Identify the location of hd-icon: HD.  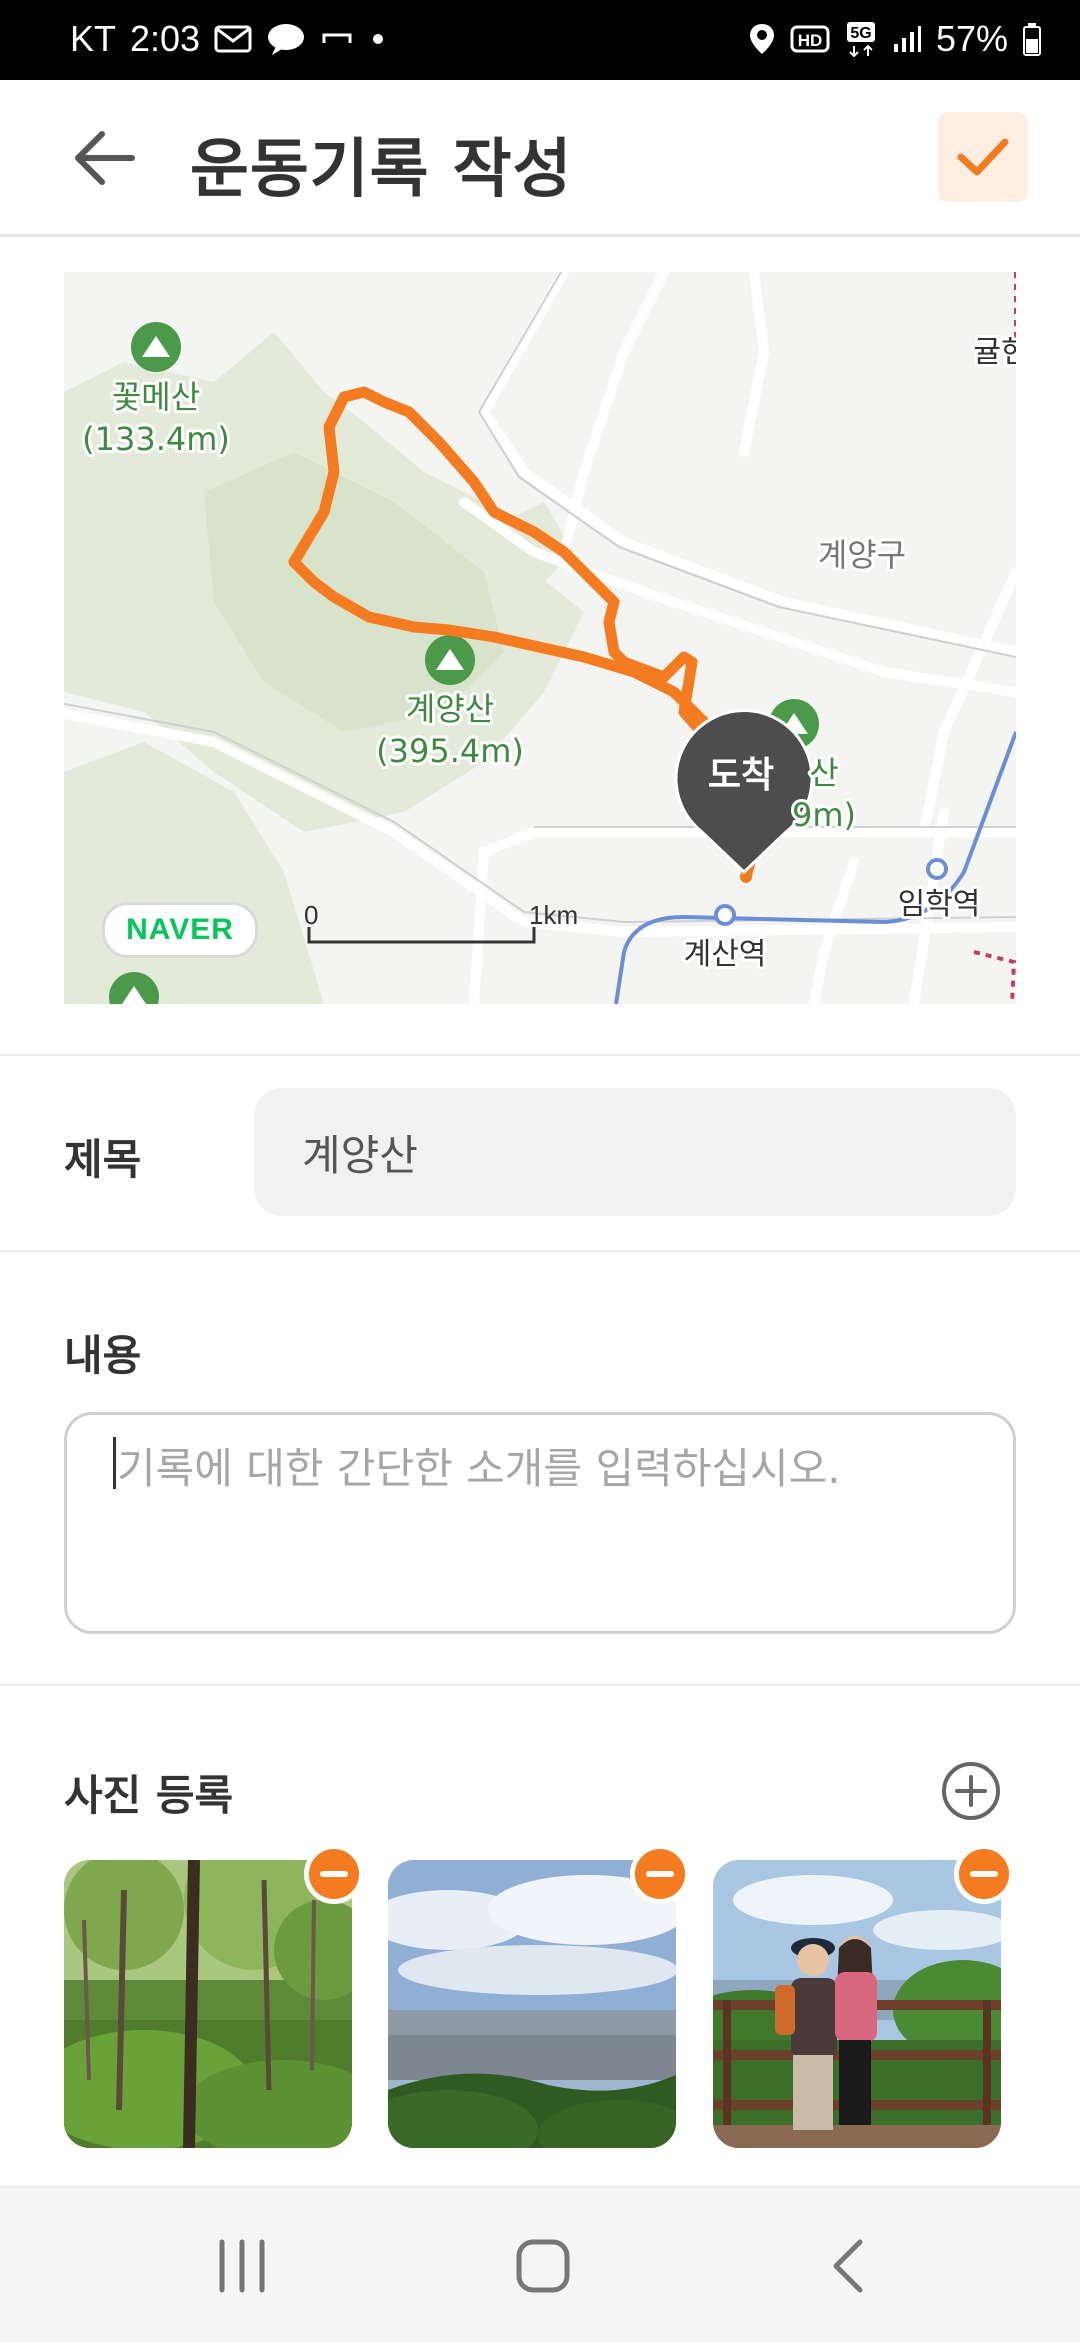
(810, 39).